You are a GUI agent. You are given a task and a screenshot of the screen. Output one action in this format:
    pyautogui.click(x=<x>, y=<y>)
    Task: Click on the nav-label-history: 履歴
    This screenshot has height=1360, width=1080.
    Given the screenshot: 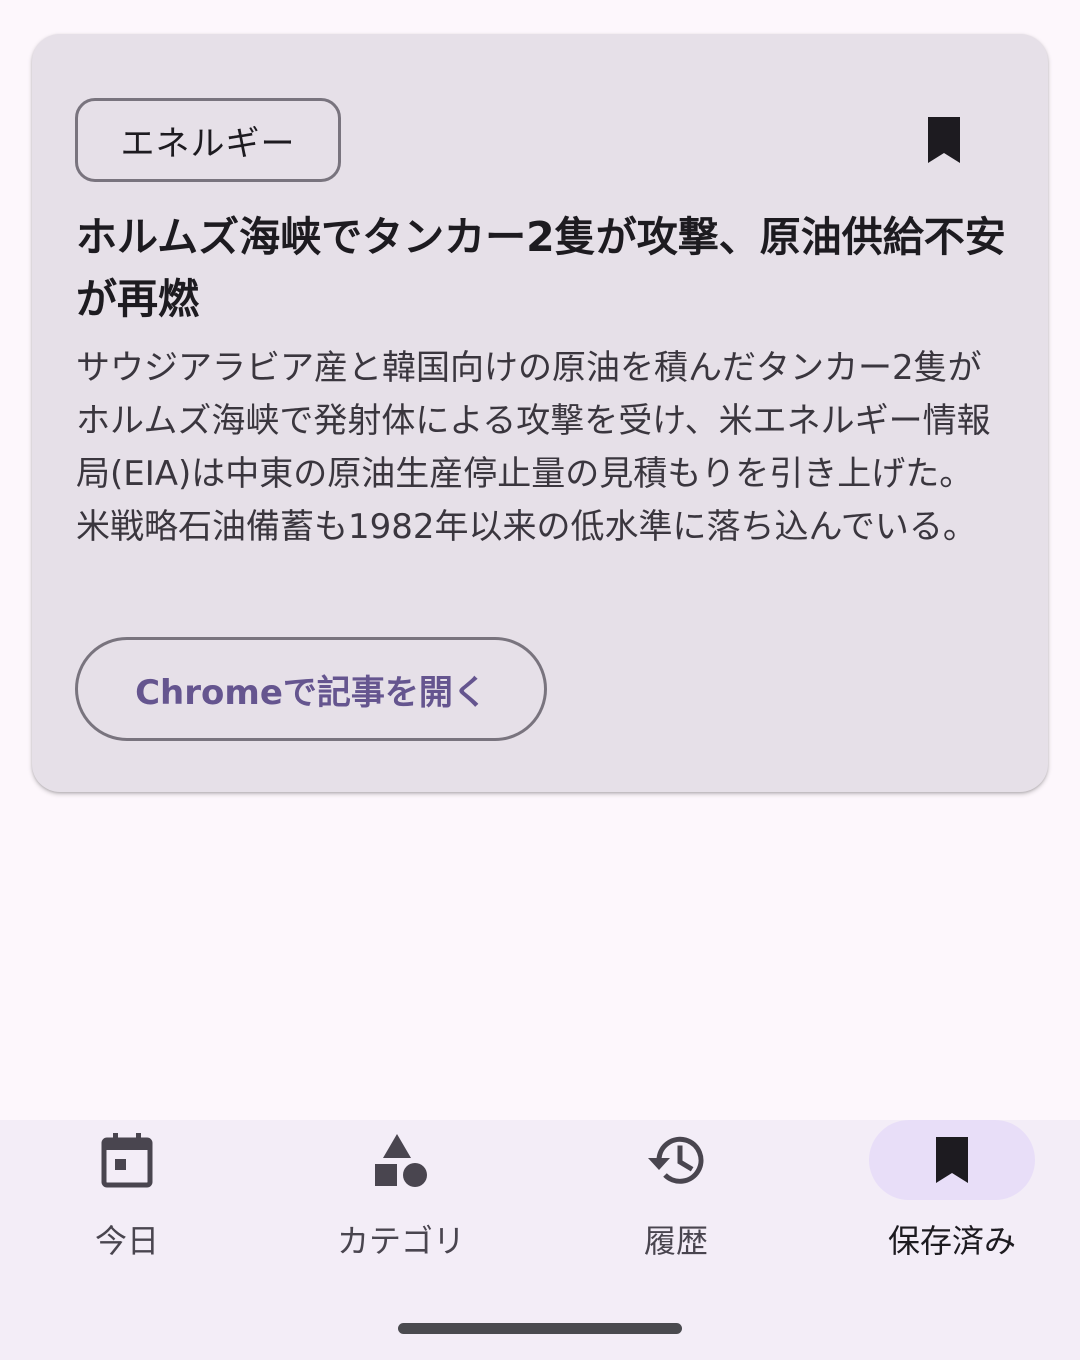 What is the action you would take?
    pyautogui.click(x=675, y=1241)
    